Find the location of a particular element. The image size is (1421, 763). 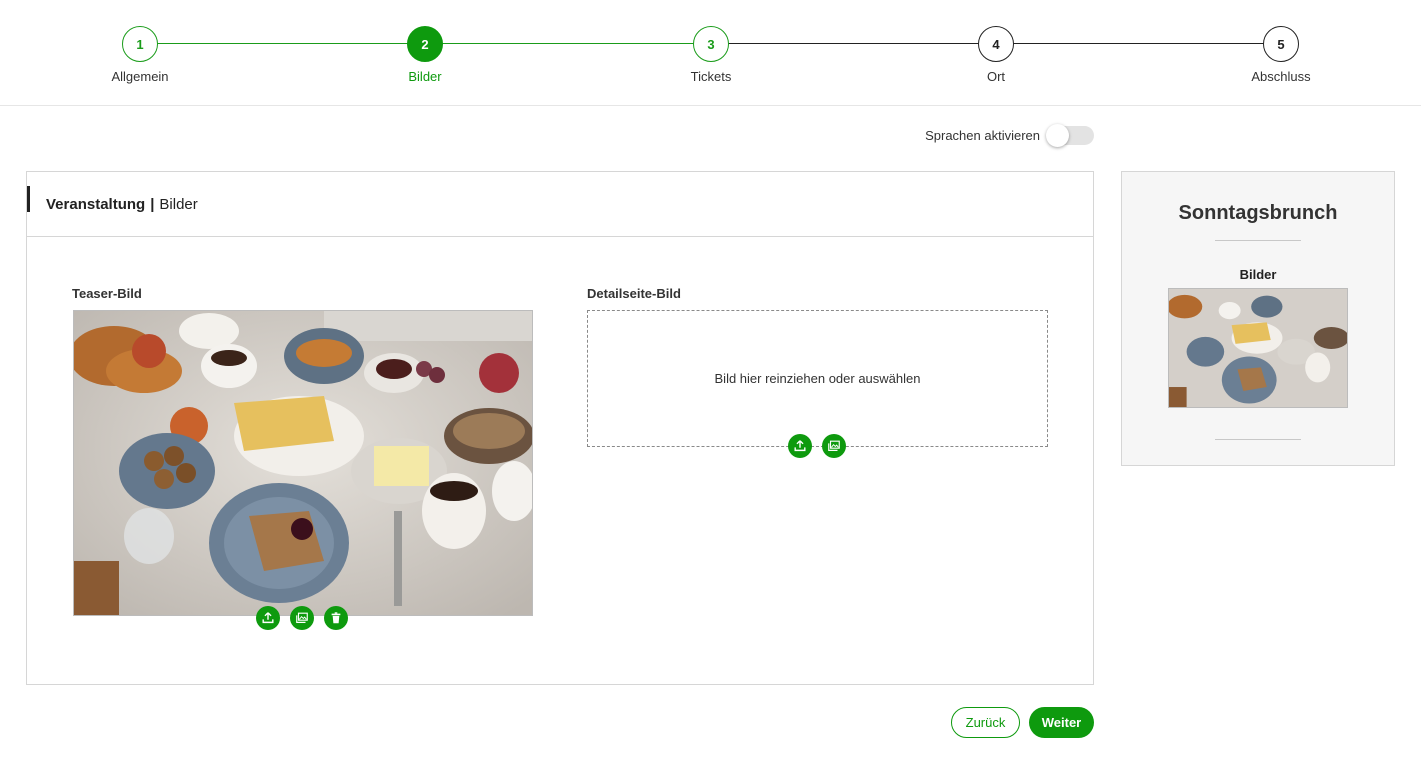

step-label: Bilder is located at coordinates (425, 76).